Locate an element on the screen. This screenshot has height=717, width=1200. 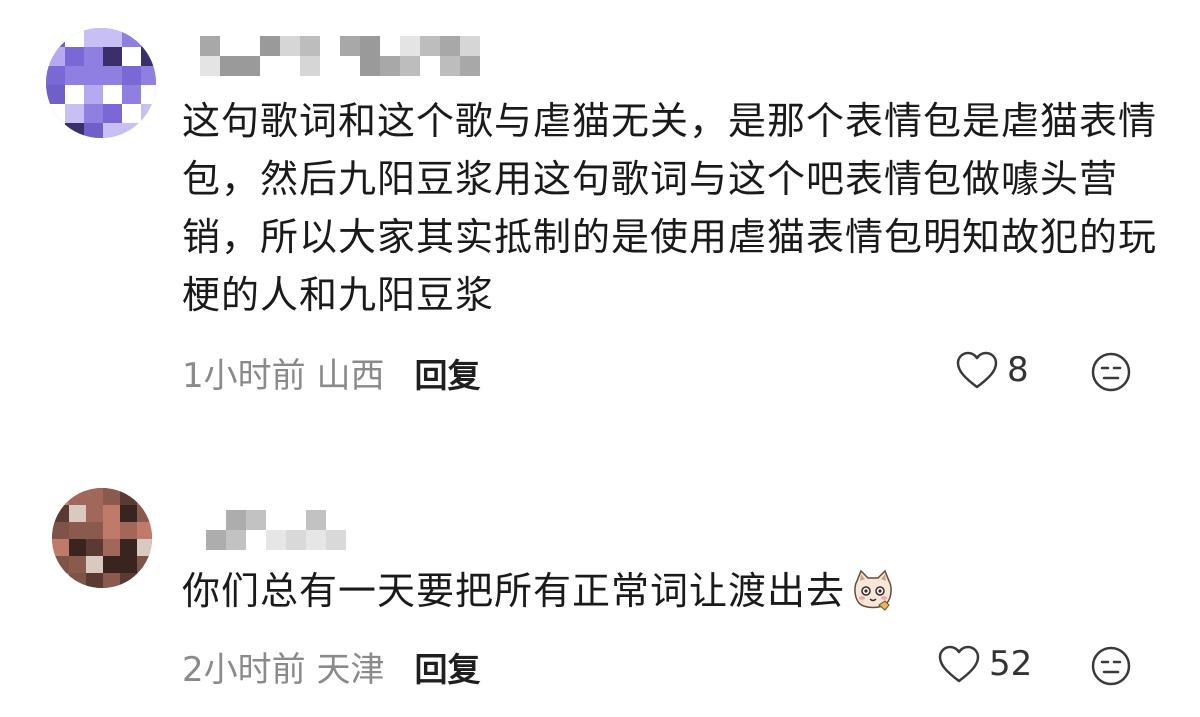
like-button: 8 is located at coordinates (992, 370).